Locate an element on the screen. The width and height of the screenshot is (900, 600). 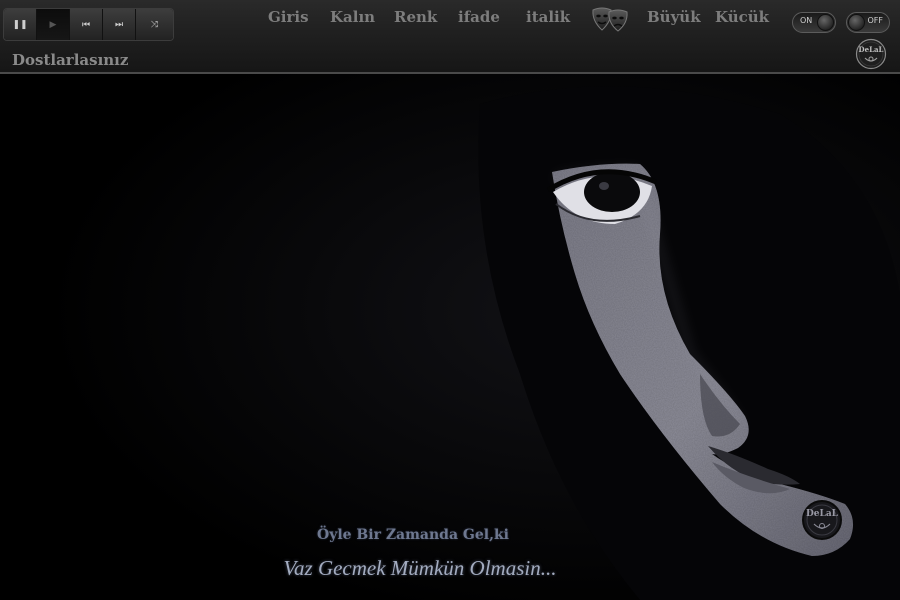
menu-italik: italik is located at coordinates (548, 17).